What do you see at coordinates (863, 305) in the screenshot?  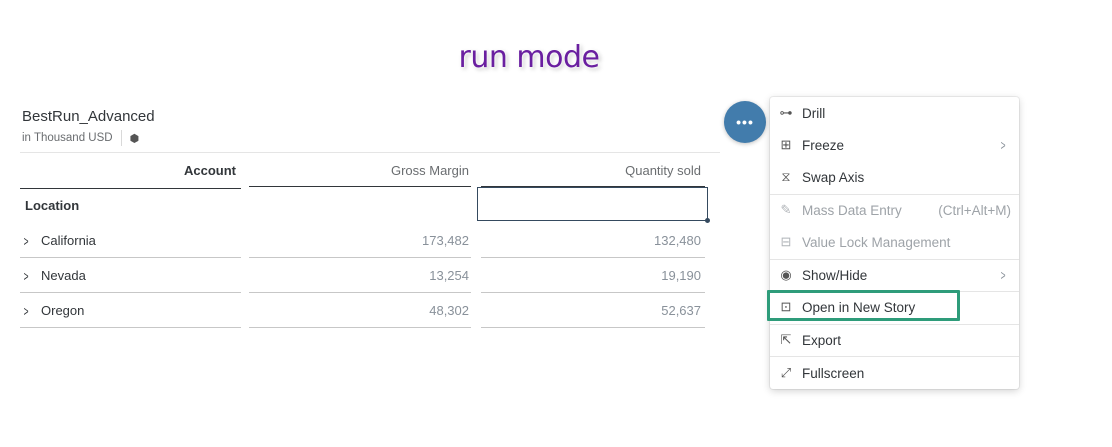 I see `highlight-box` at bounding box center [863, 305].